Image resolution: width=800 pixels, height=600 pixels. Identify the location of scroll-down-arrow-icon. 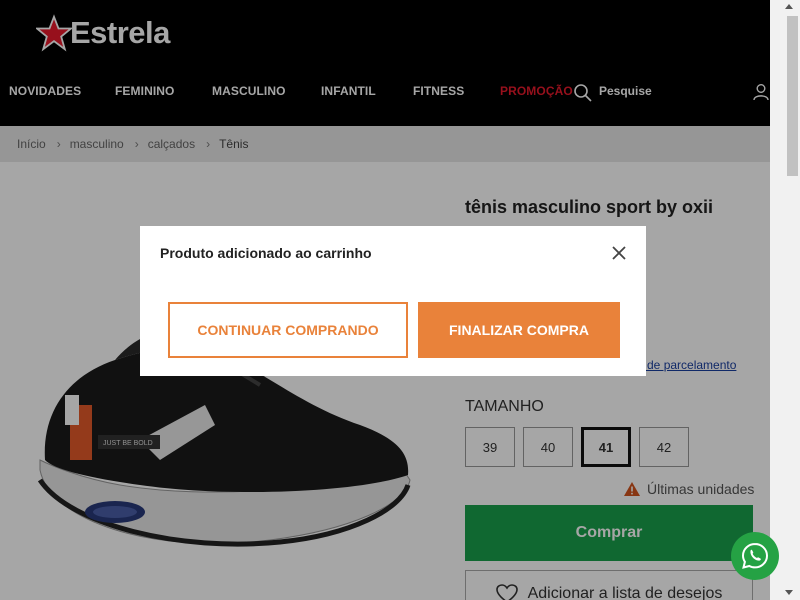
(789, 592).